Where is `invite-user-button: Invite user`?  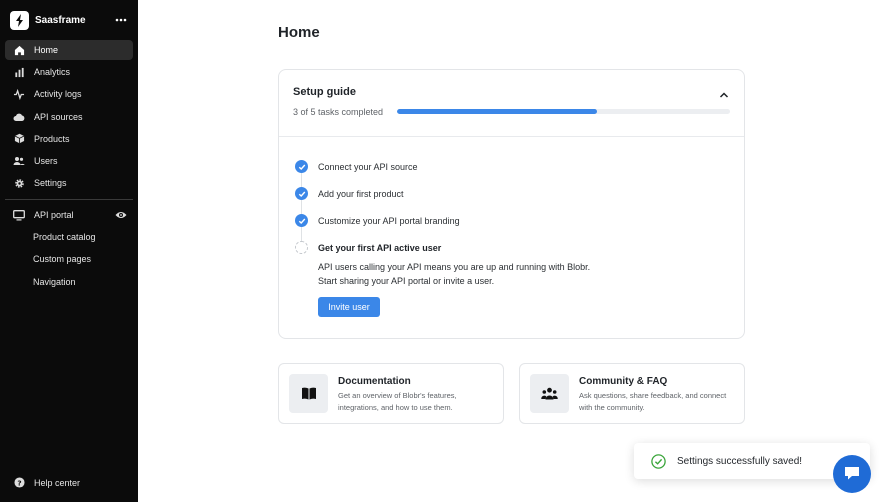
invite-user-button: Invite user is located at coordinates (349, 307).